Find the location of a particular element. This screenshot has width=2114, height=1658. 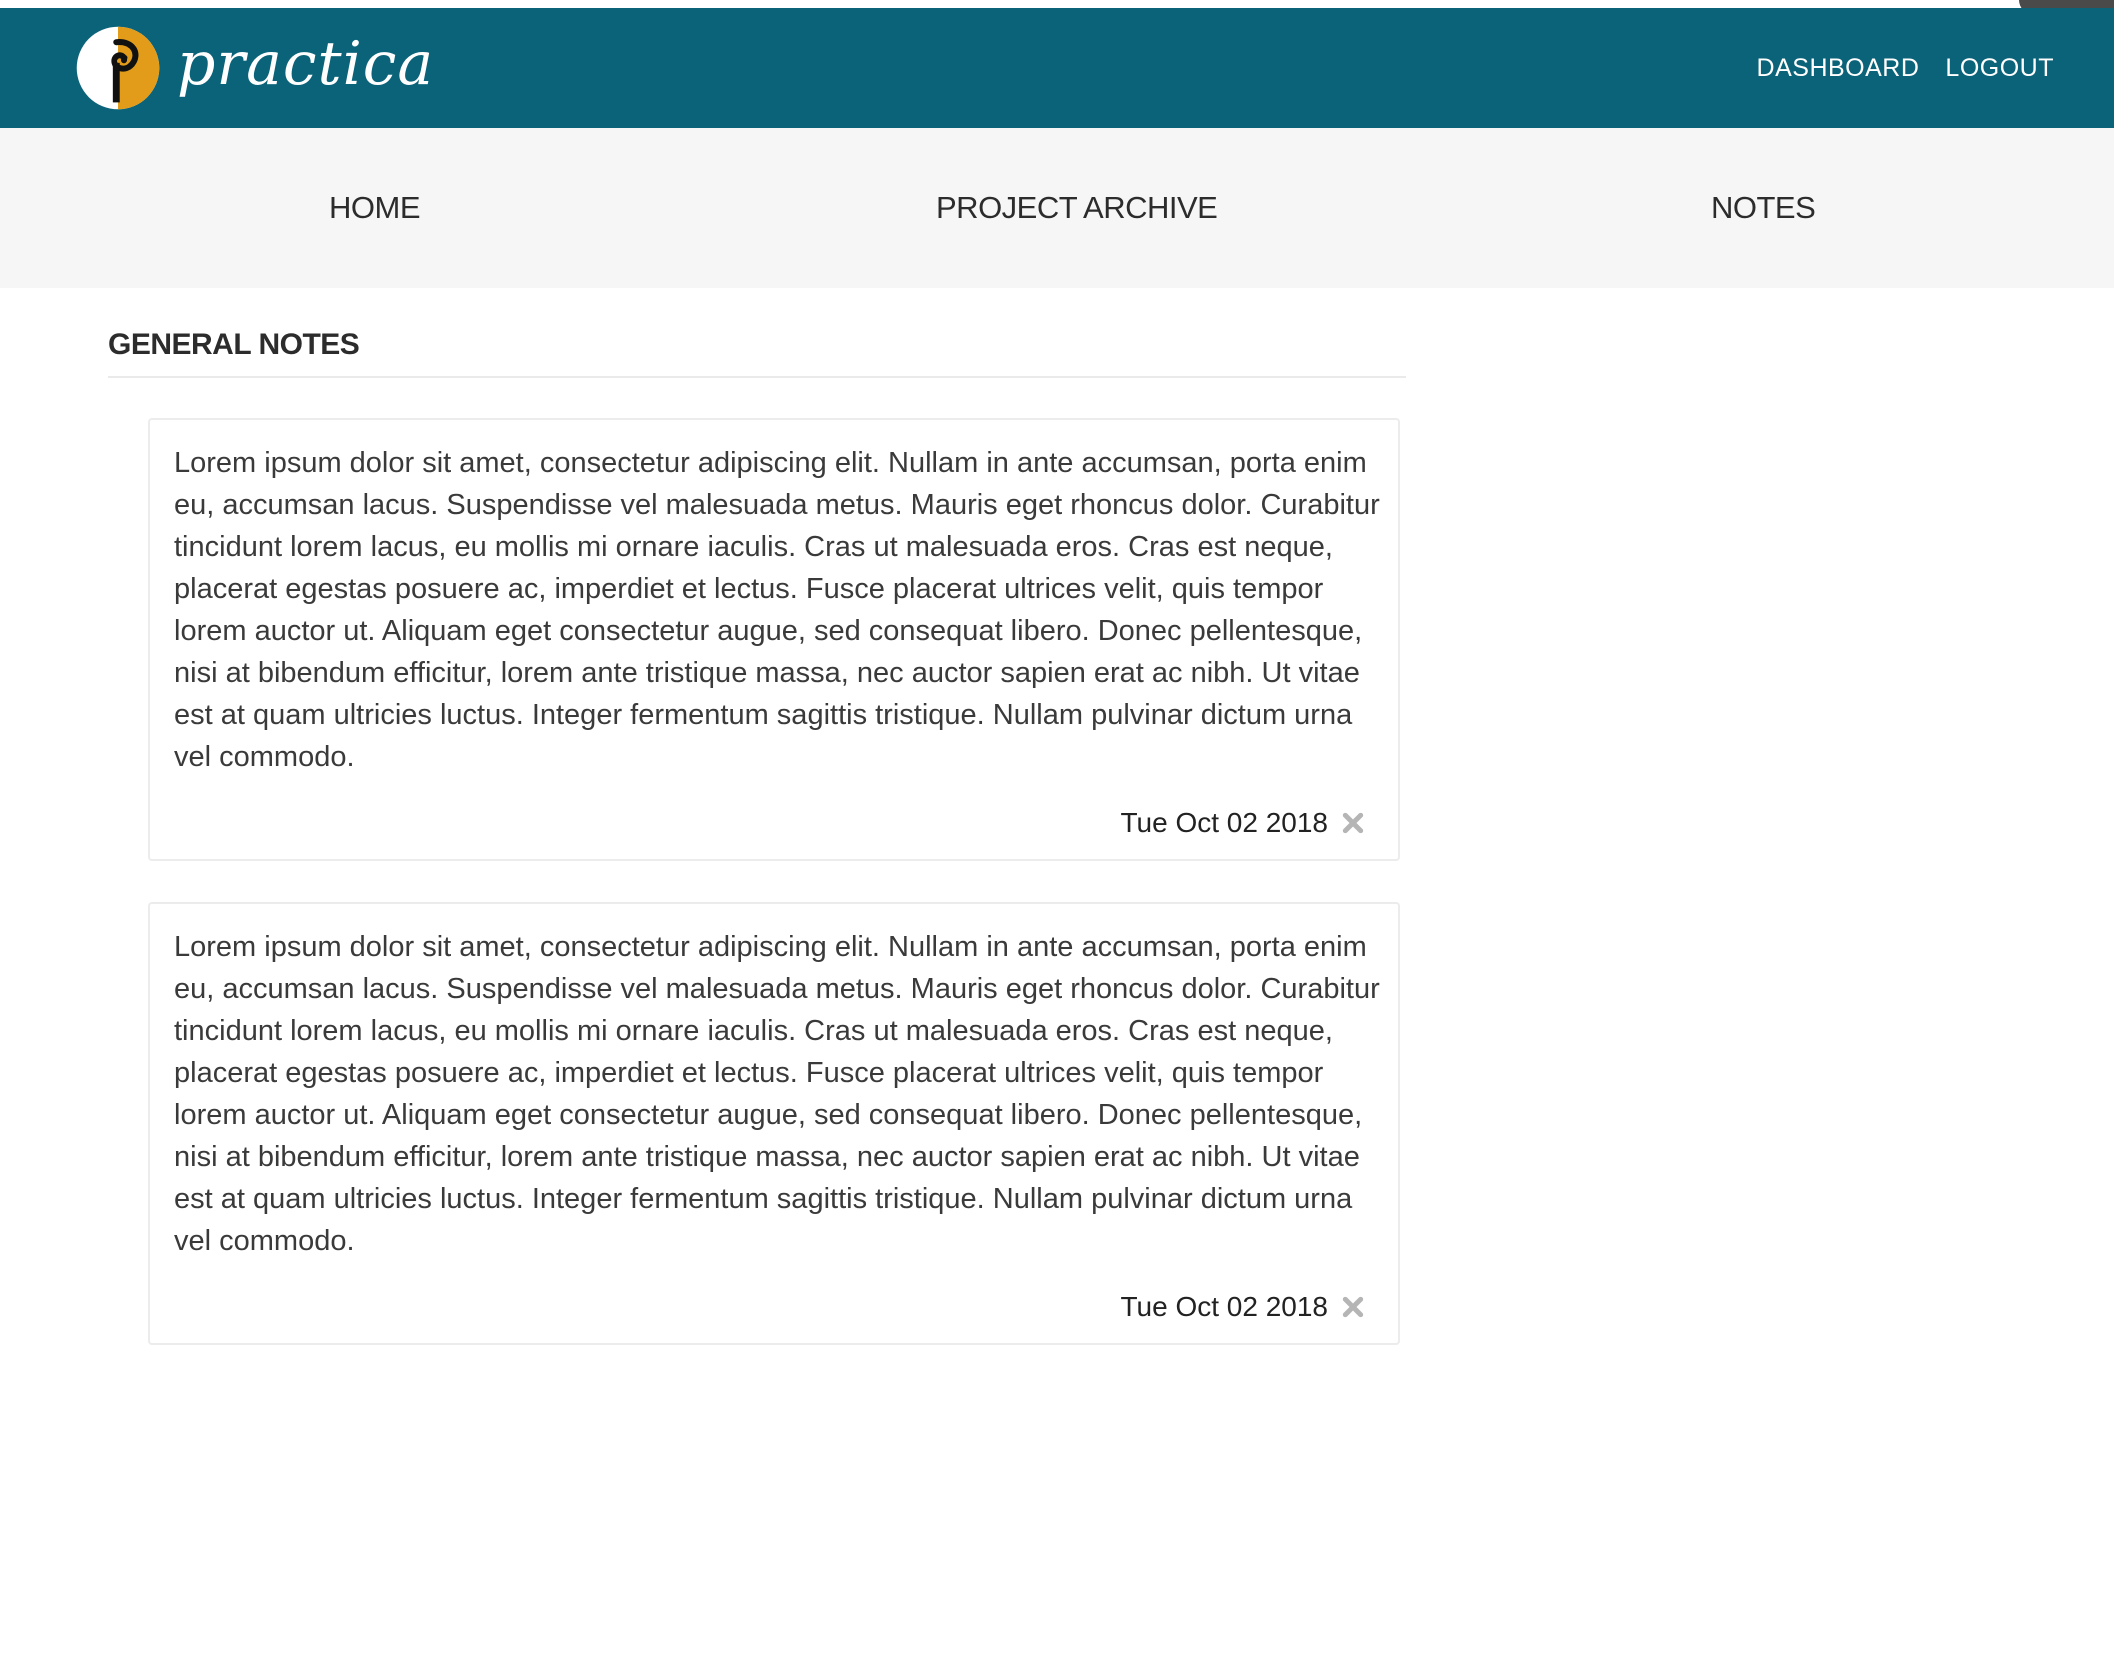

section-divider is located at coordinates (757, 377).